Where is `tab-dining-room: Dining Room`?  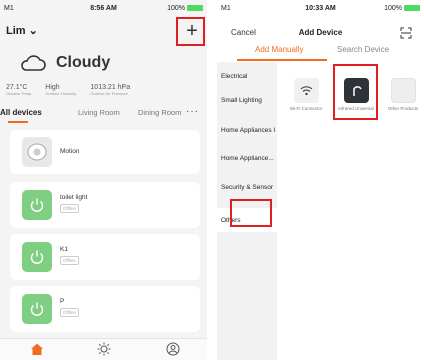 tab-dining-room: Dining Room is located at coordinates (159, 112).